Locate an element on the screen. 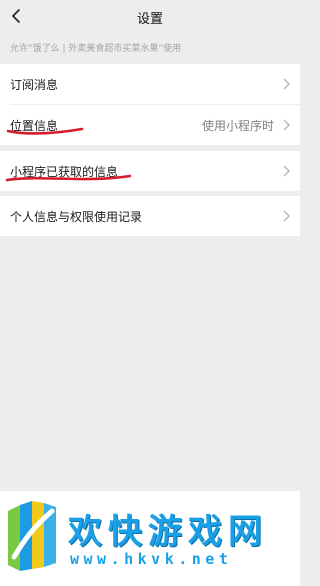 This screenshot has width=320, height=586. watermark-url: www.hkvk.net is located at coordinates (151, 559).